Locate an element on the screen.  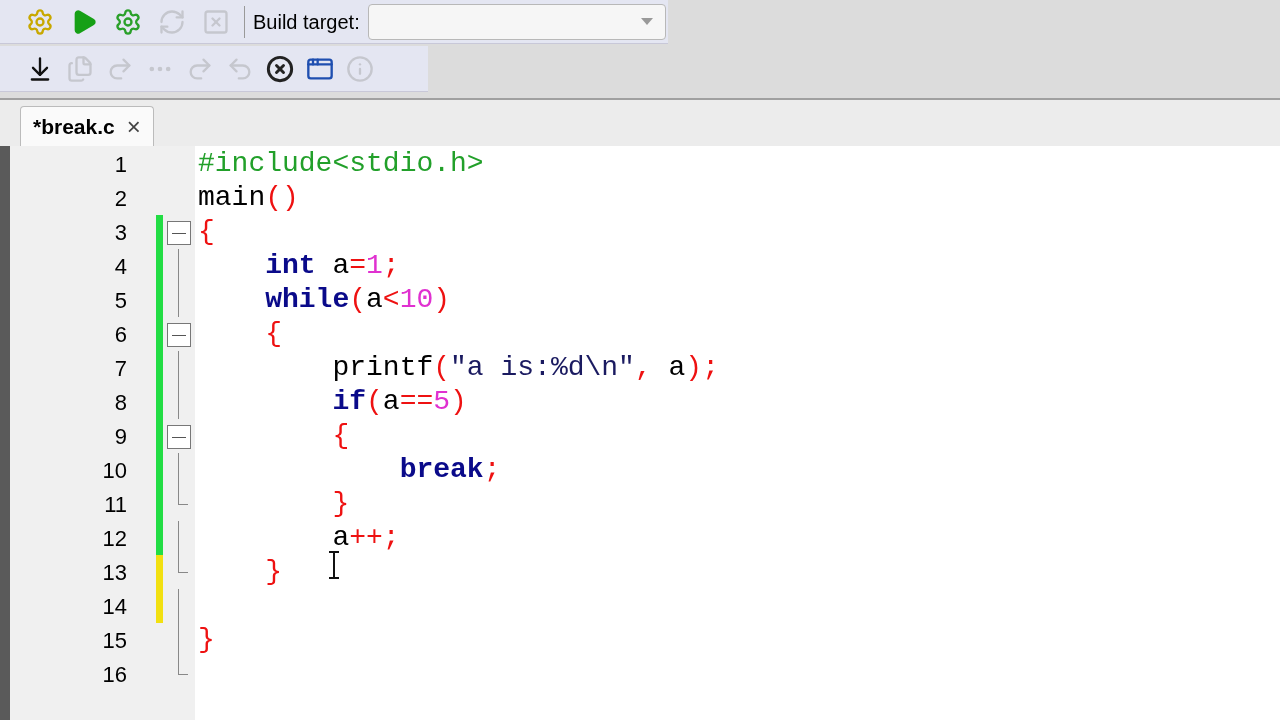
file-tab: *break.c × is located at coordinates (87, 126).